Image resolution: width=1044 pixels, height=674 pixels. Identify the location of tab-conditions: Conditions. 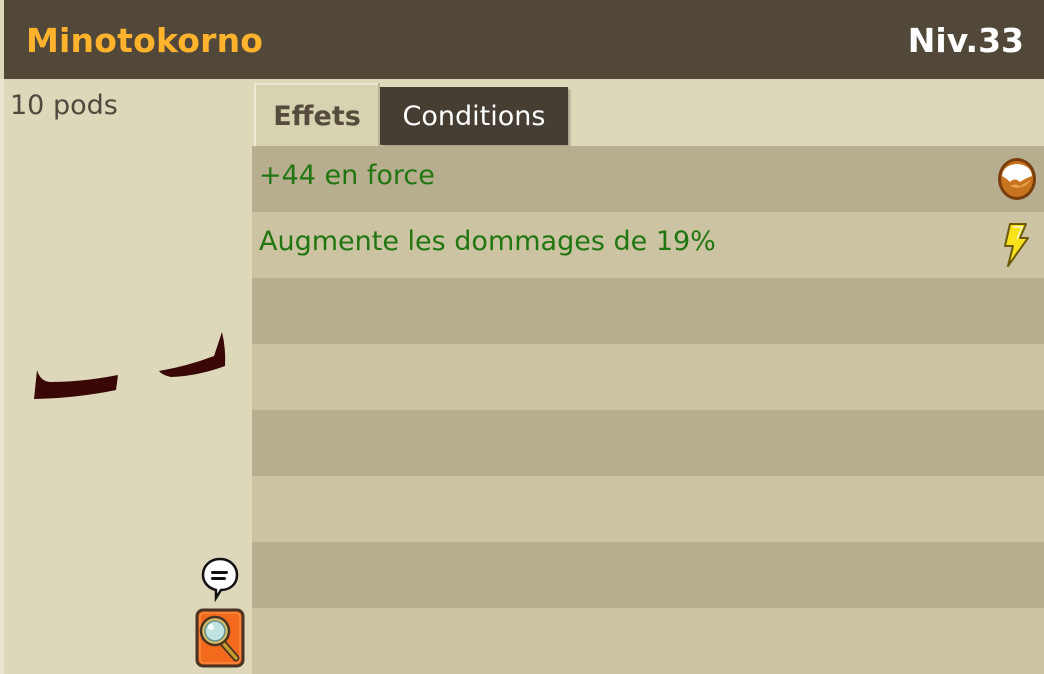
(474, 116).